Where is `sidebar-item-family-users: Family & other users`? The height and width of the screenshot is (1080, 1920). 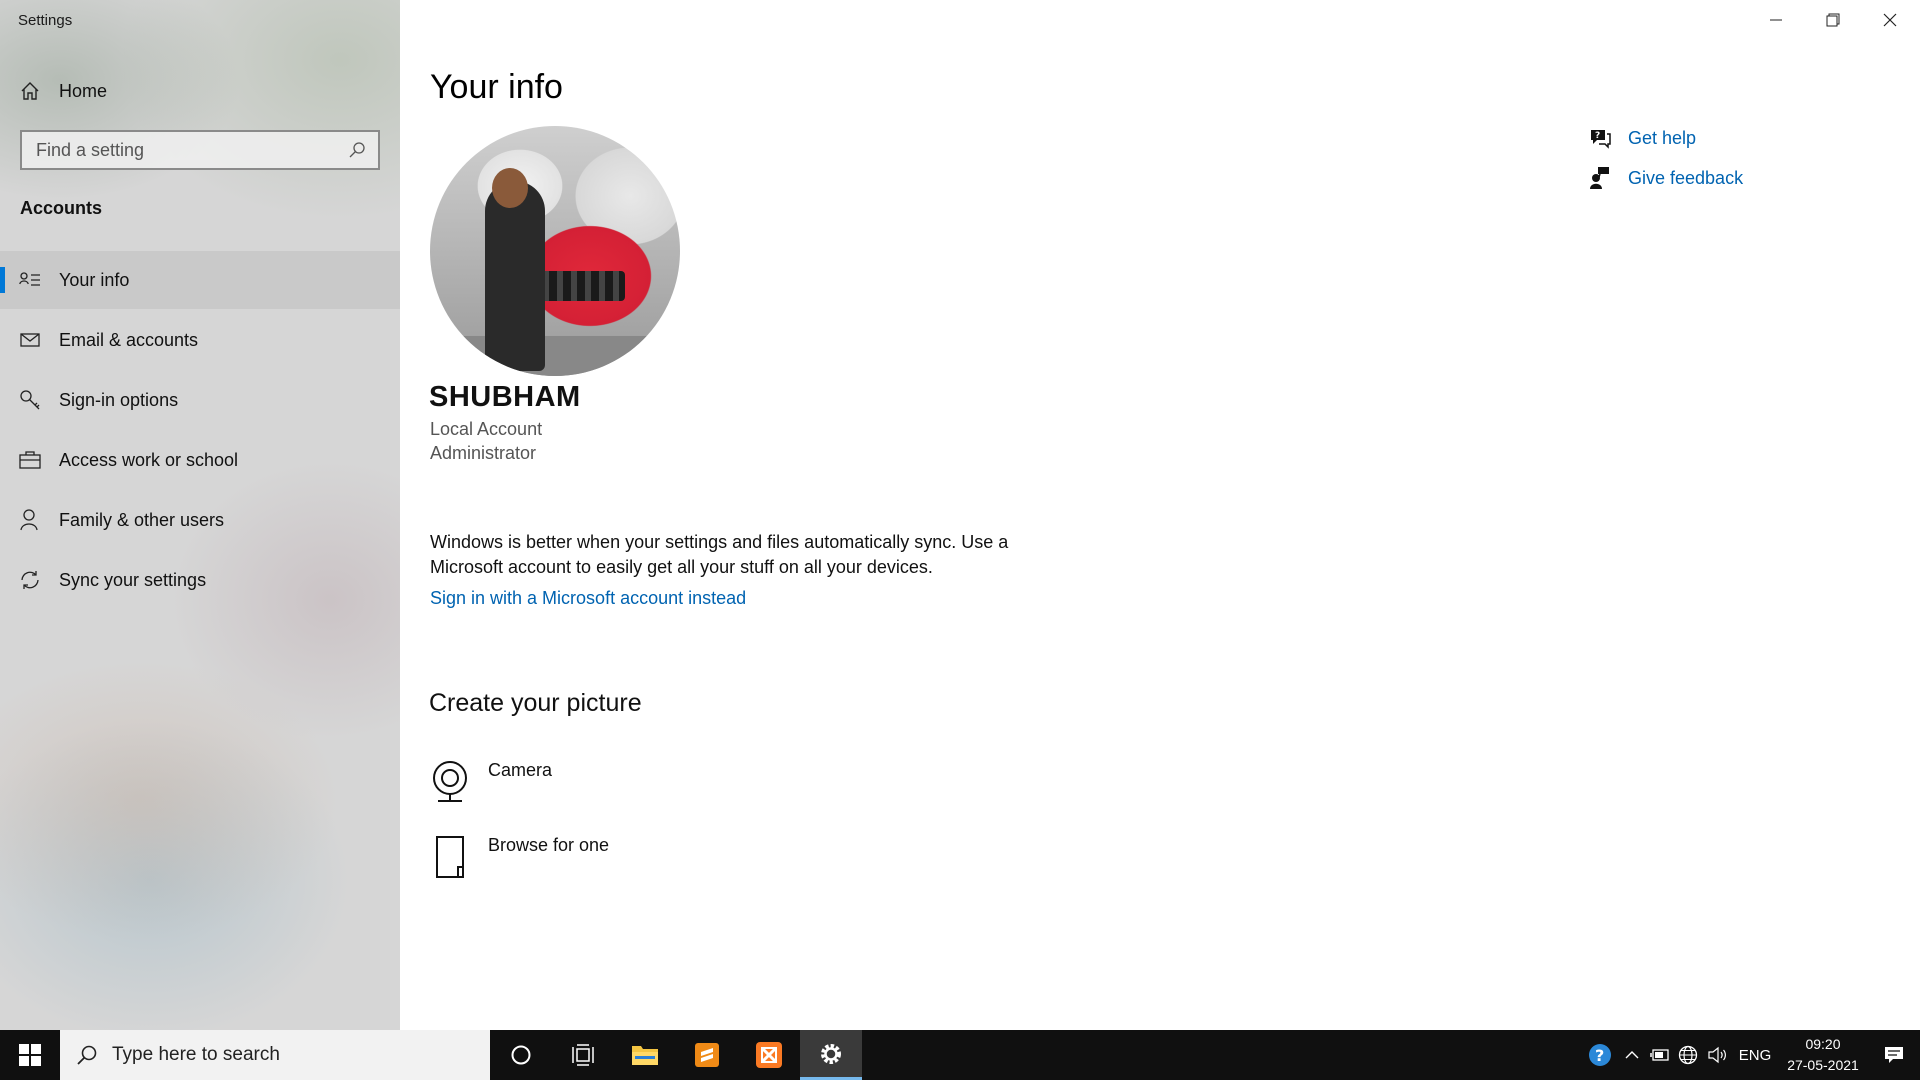 sidebar-item-family-users: Family & other users is located at coordinates (200, 520).